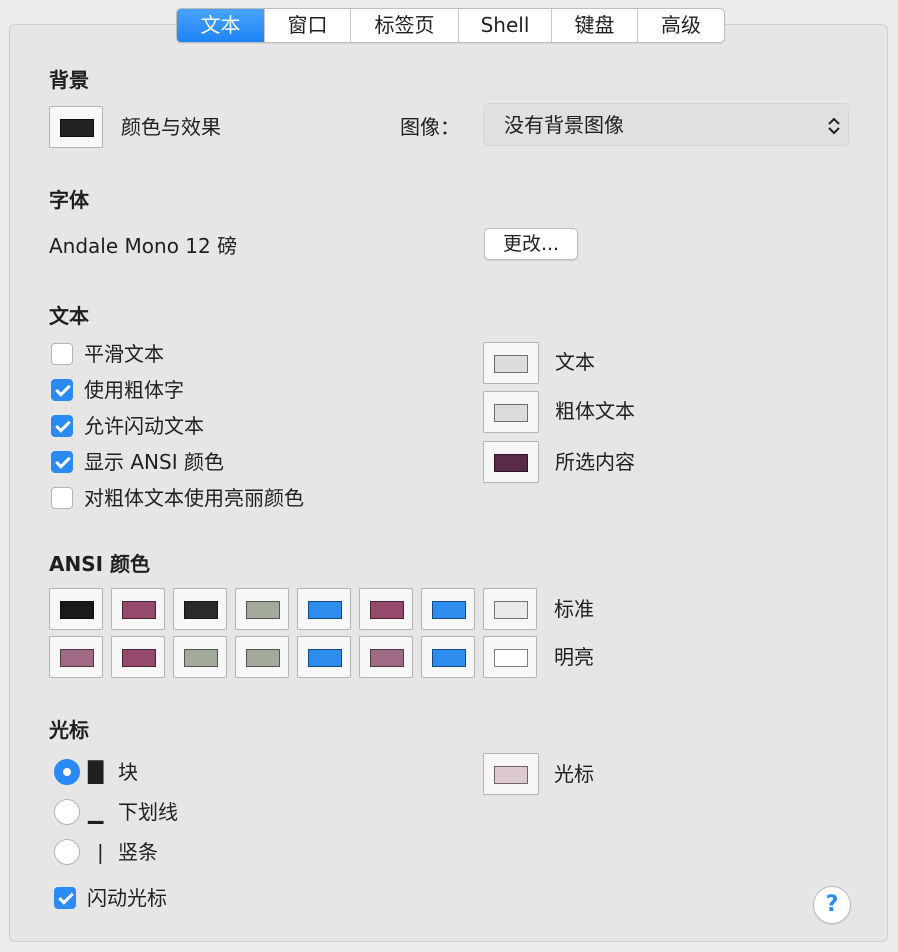  I want to click on bright-bold-checkbox, so click(62, 498).